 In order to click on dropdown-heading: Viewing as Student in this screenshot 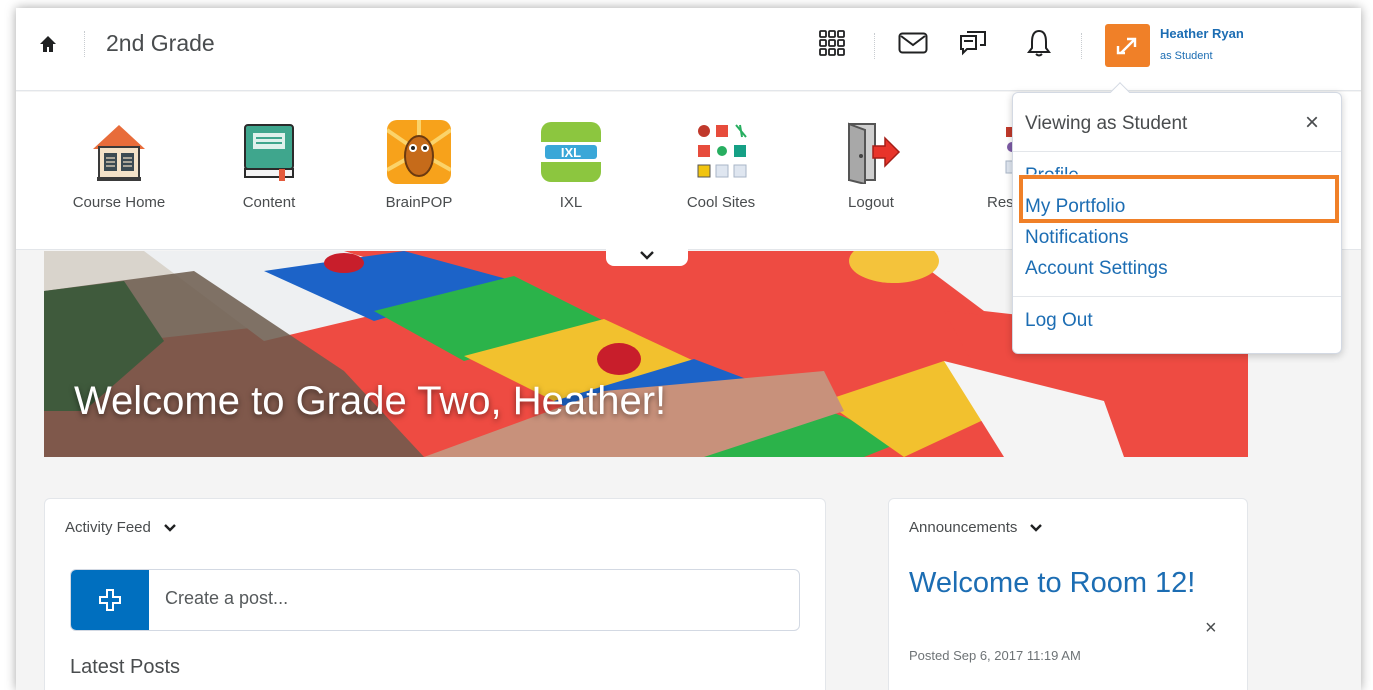, I will do `click(1106, 123)`.